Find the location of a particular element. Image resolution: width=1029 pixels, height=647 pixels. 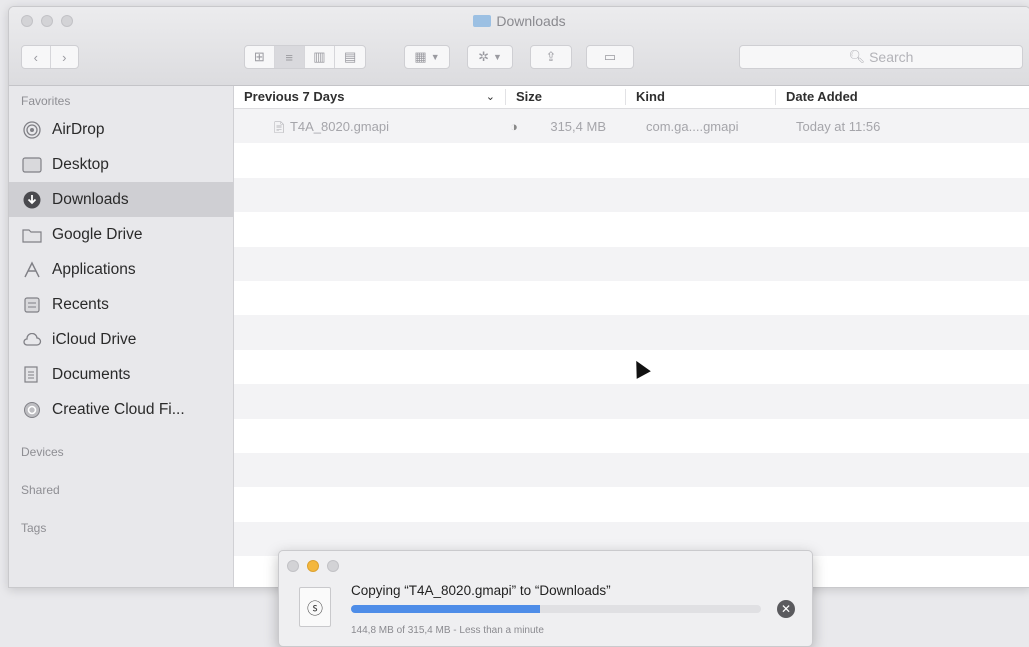

column-date-header: Date Added is located at coordinates (902, 97).